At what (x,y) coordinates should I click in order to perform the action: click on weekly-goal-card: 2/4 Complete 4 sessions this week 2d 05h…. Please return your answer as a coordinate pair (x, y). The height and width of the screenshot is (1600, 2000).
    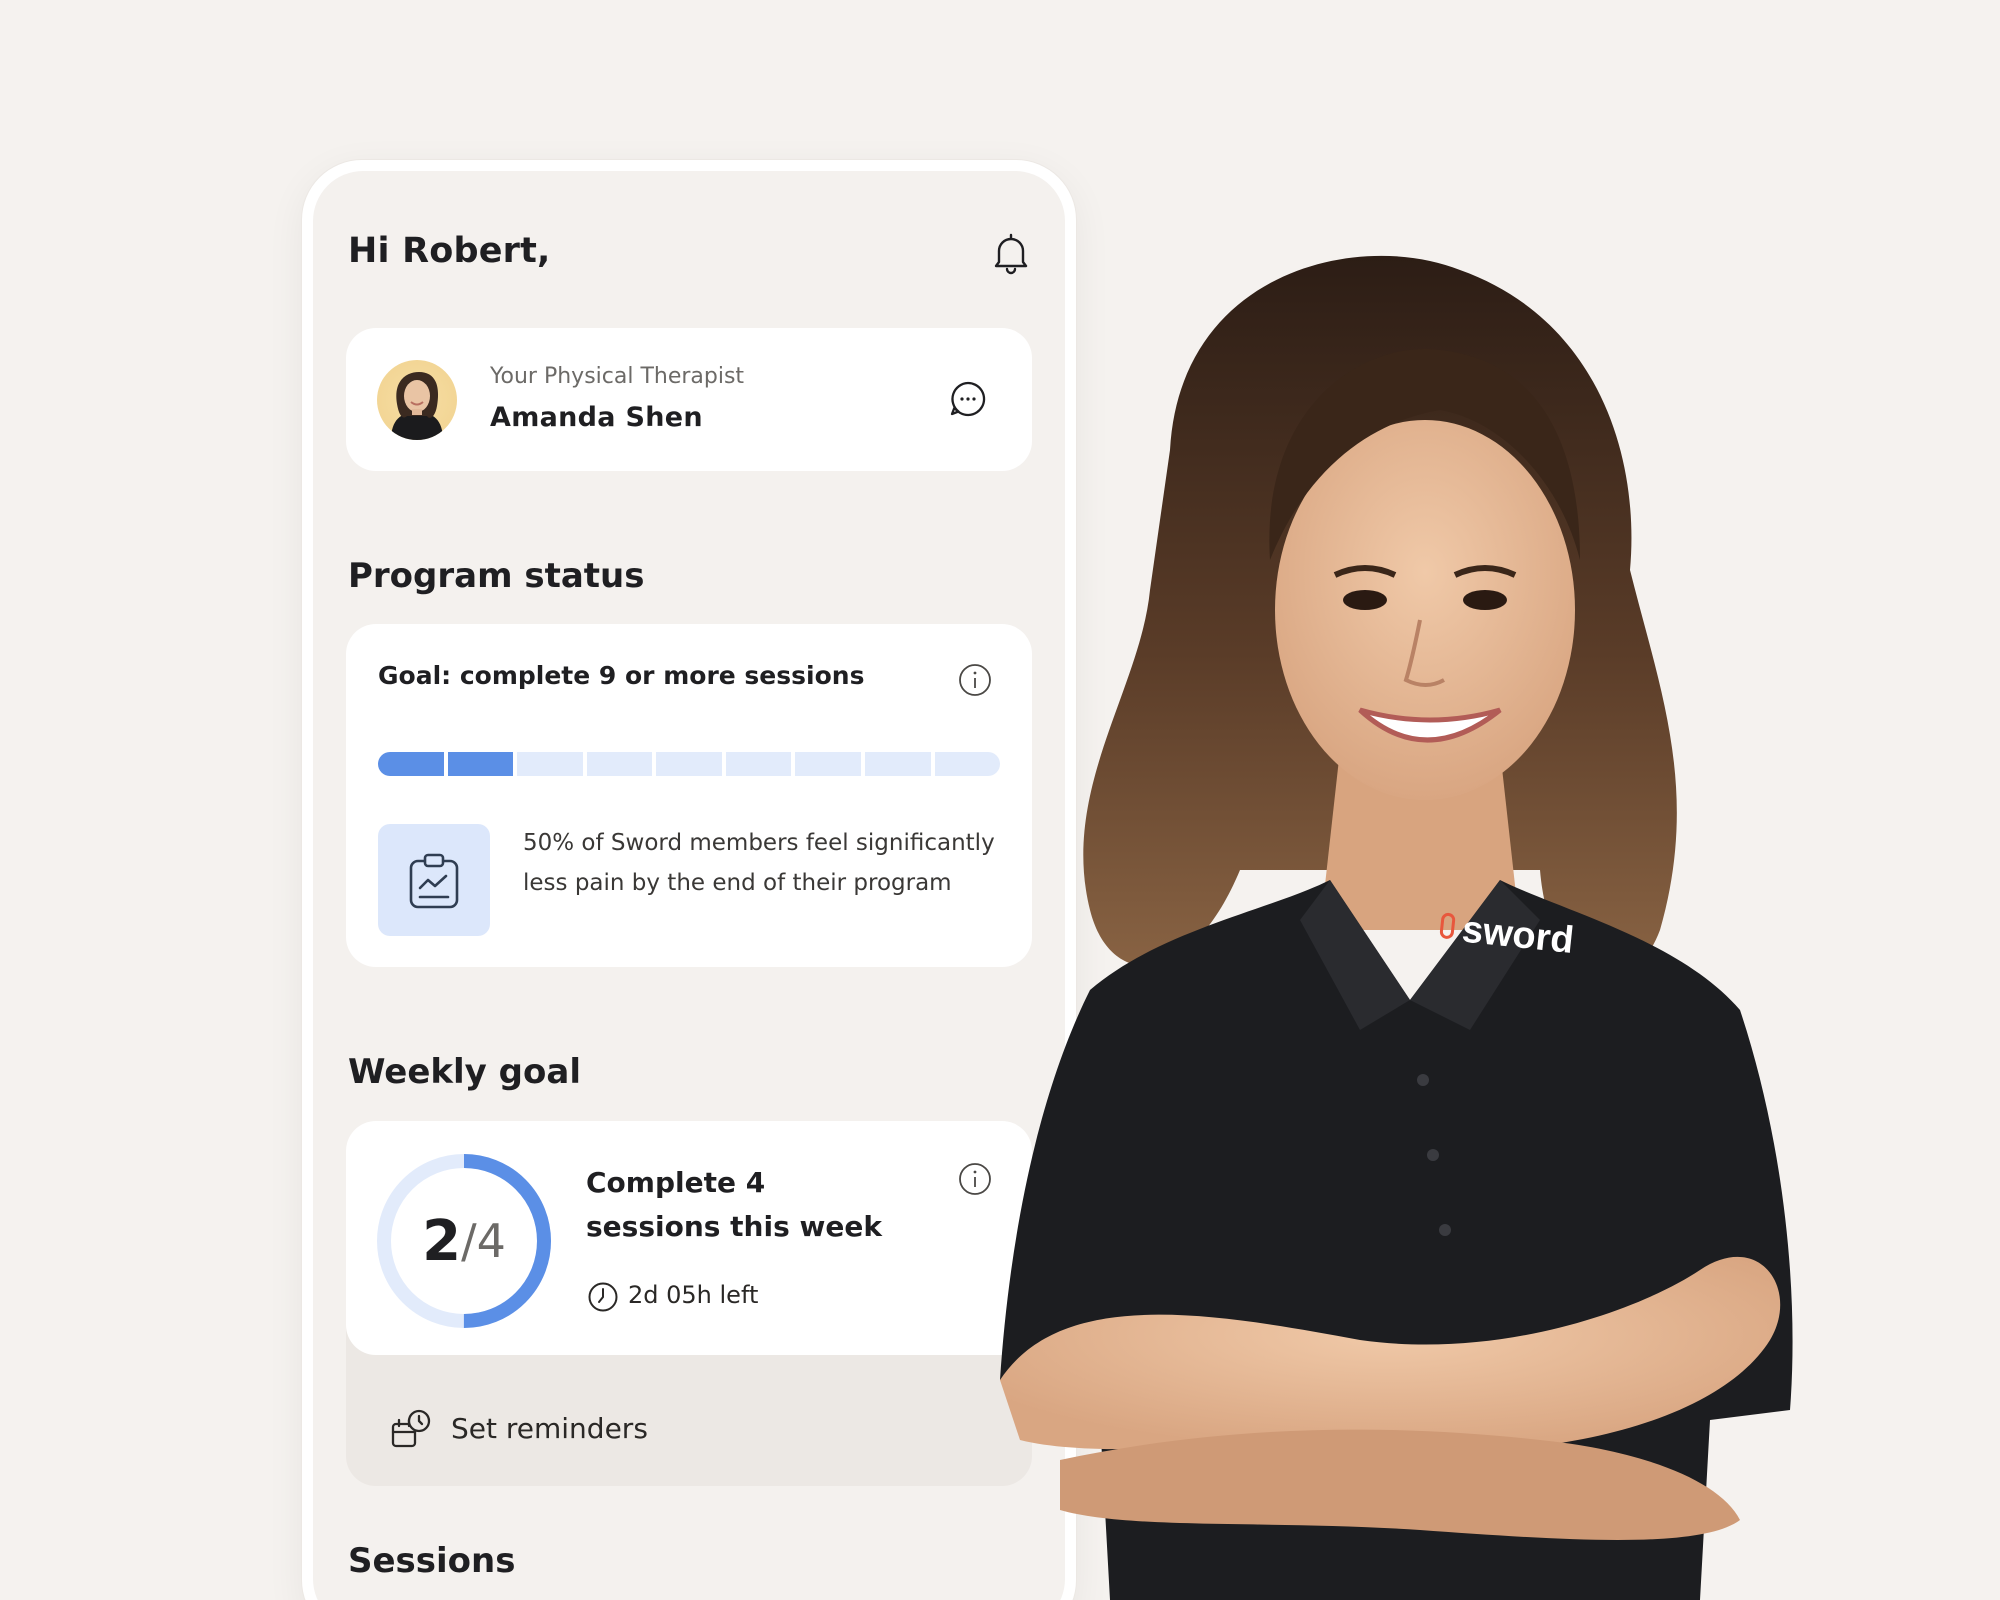
    Looking at the image, I should click on (689, 1238).